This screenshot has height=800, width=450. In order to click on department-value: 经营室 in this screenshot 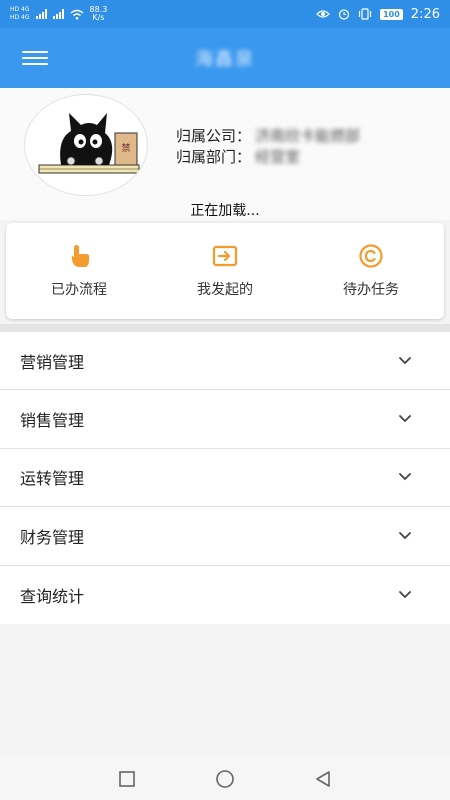, I will do `click(278, 157)`.